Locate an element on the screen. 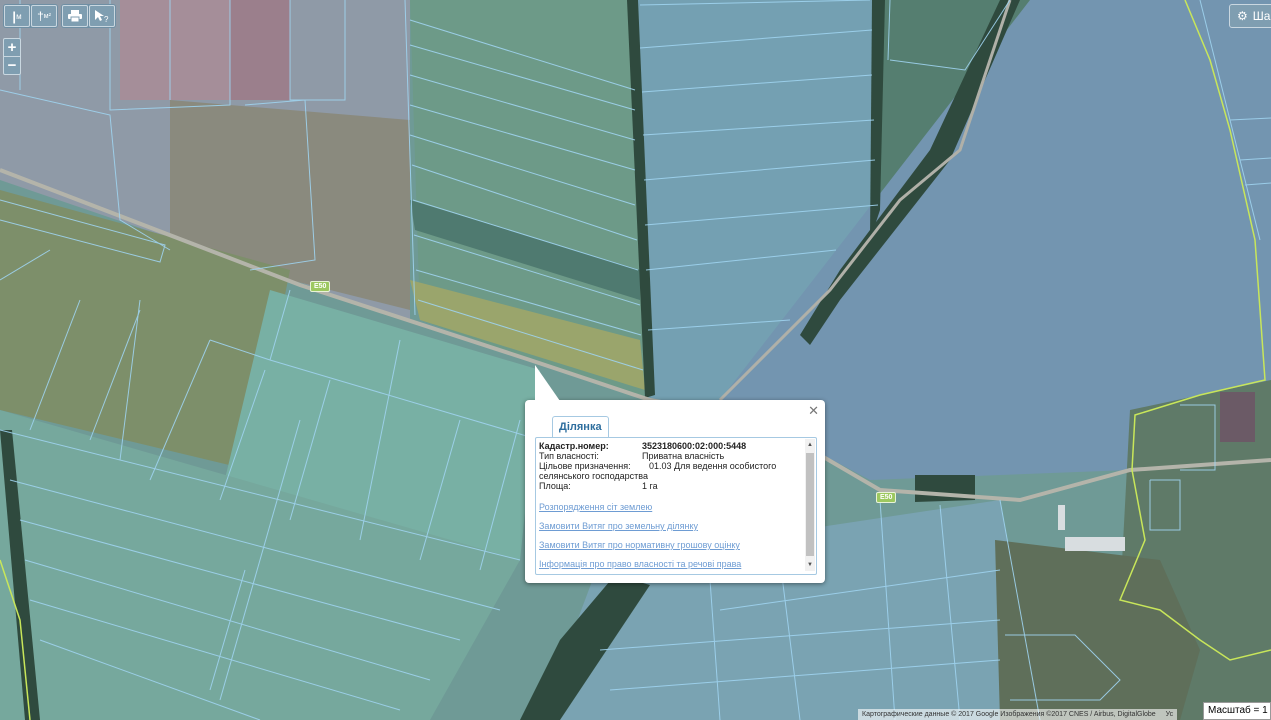 This screenshot has height=720, width=1271. close-icon: ✕ is located at coordinates (813, 410).